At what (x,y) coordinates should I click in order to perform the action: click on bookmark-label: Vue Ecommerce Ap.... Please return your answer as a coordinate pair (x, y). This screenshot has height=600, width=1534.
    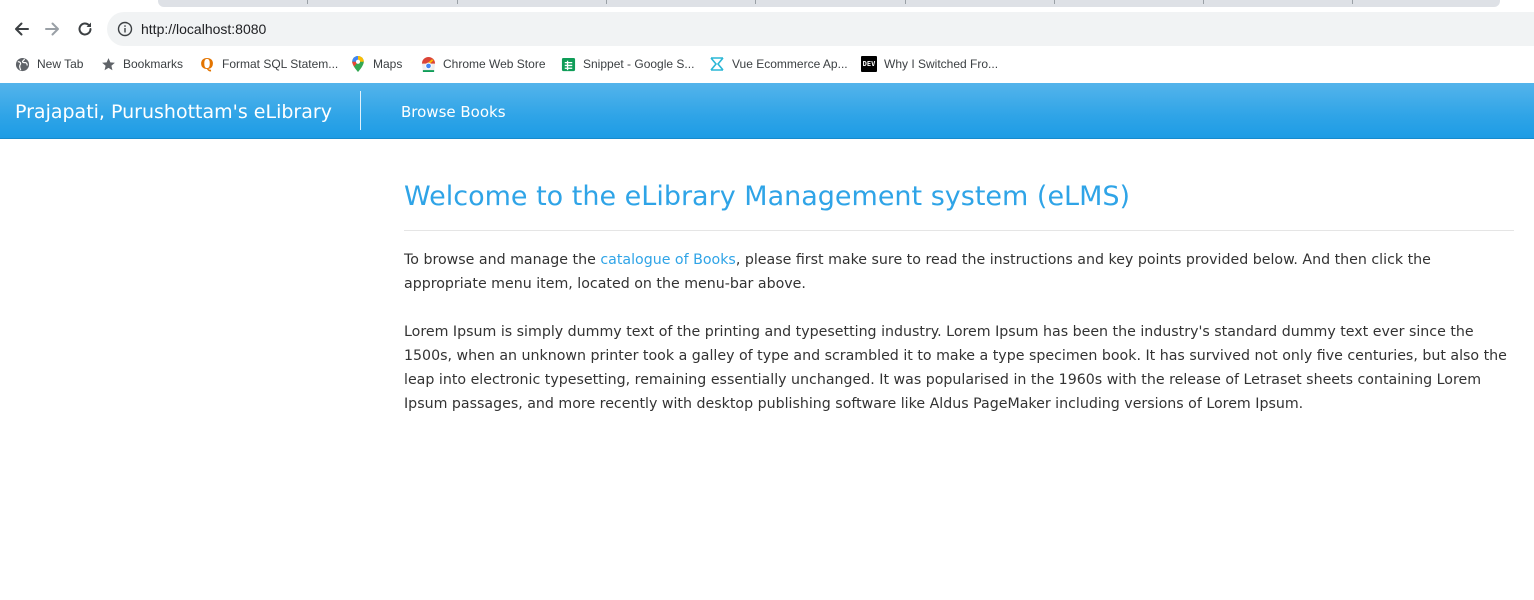
    Looking at the image, I should click on (790, 64).